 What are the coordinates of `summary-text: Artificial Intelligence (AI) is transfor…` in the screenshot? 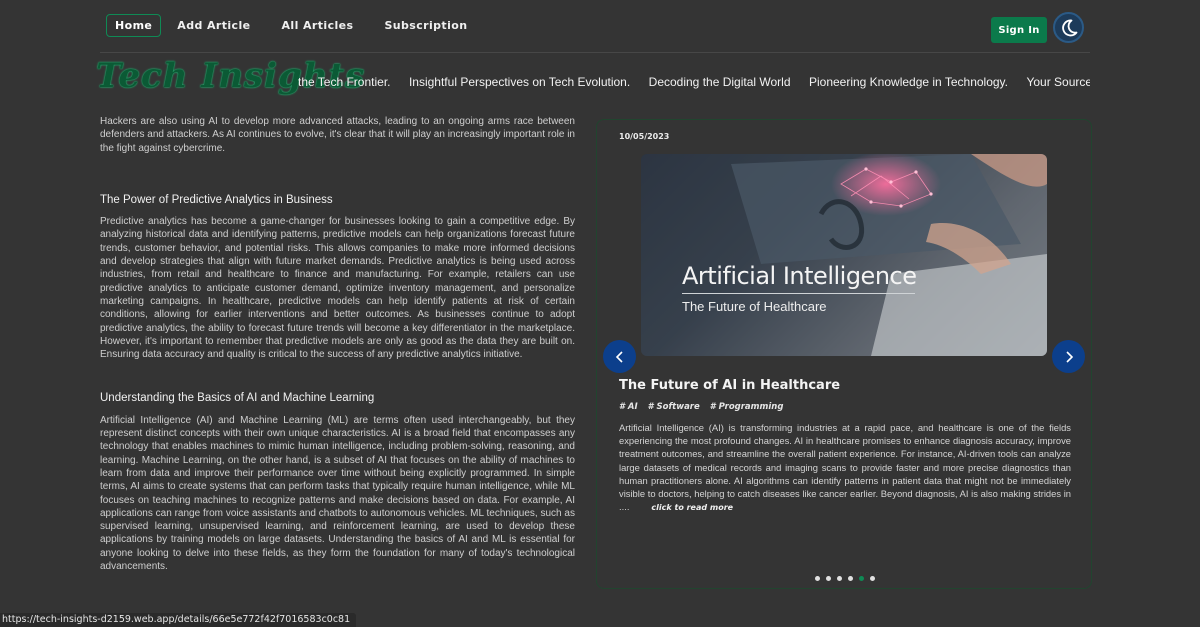 It's located at (845, 467).